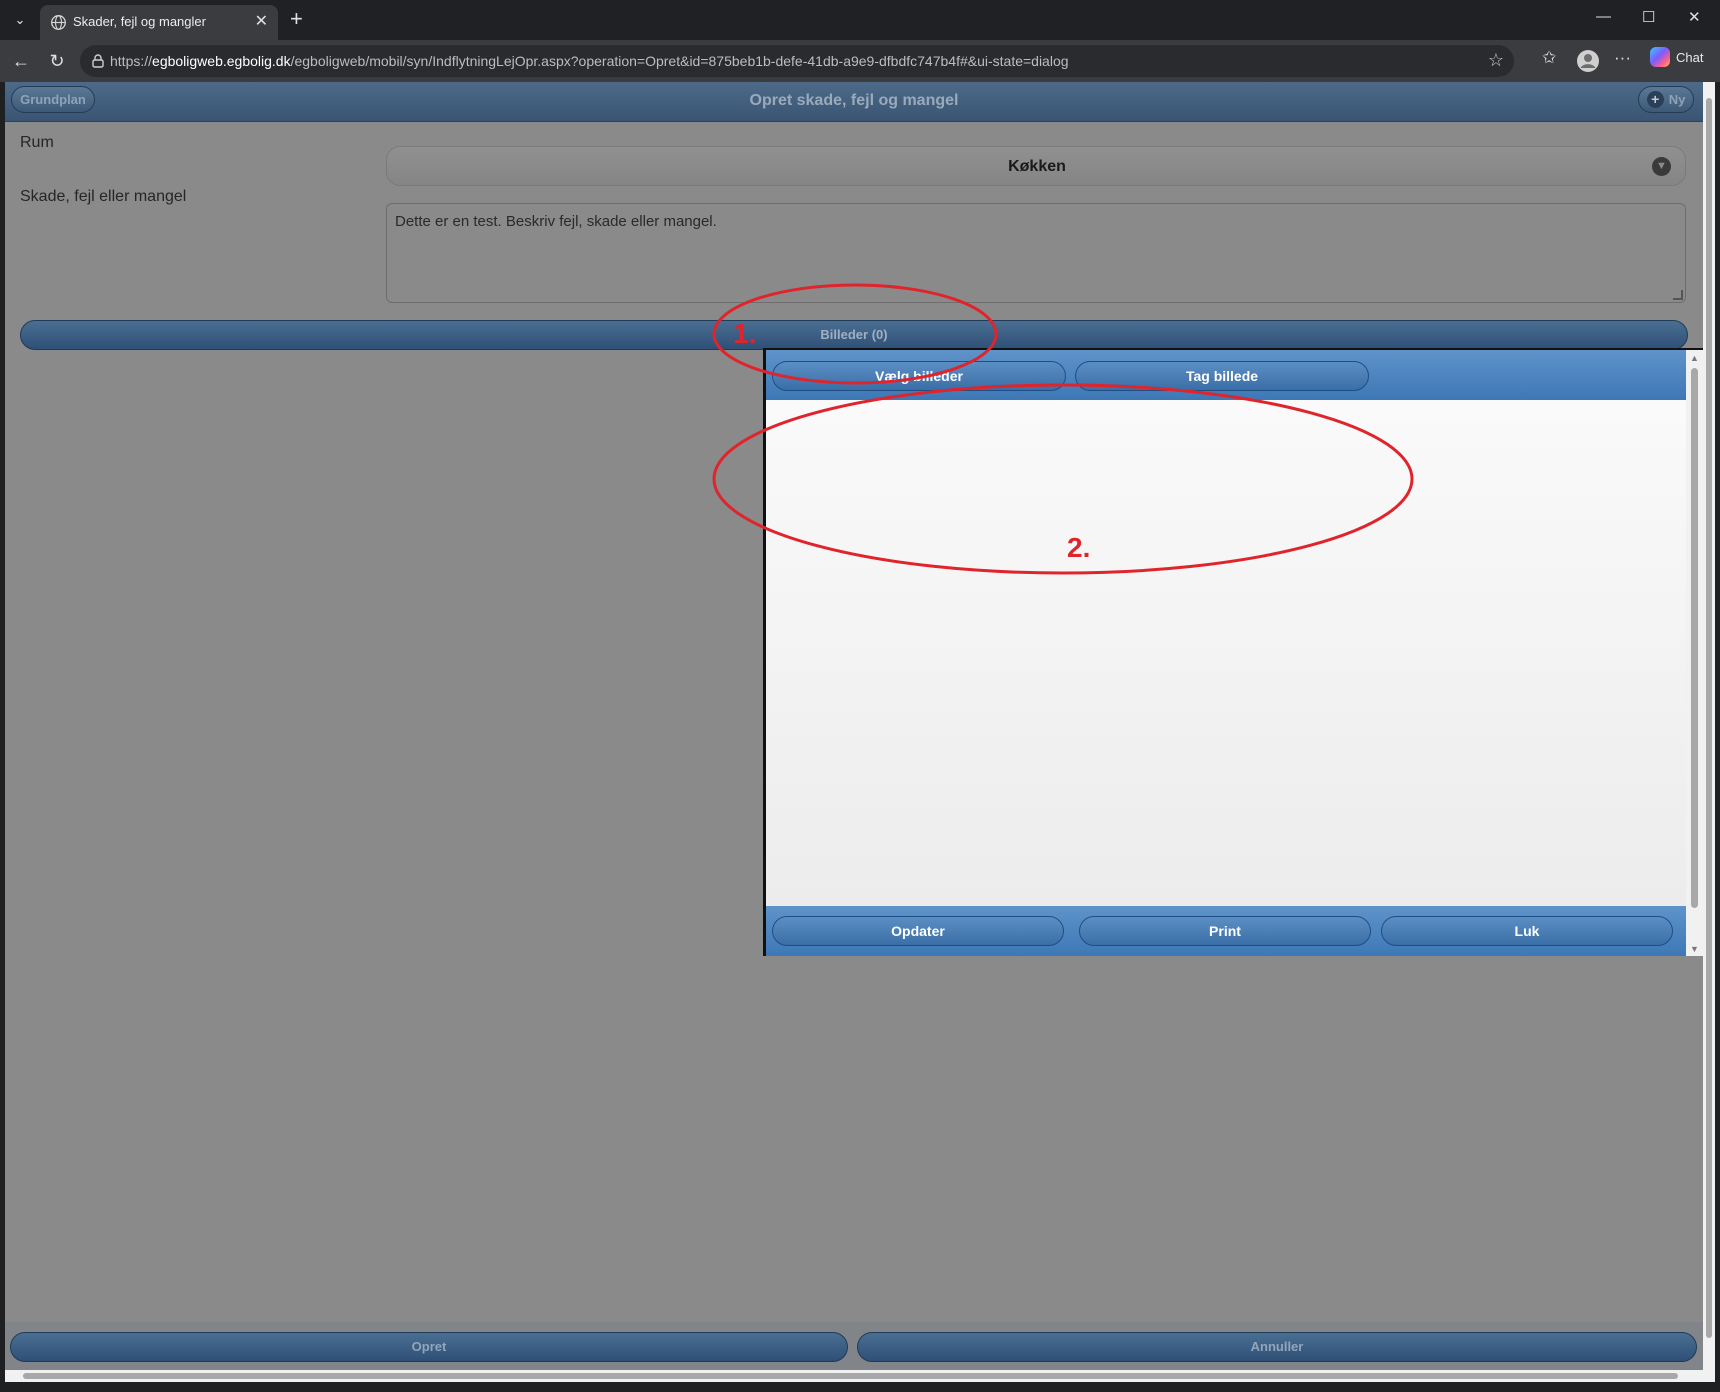  I want to click on favorites-icon: ✩, so click(1549, 58).